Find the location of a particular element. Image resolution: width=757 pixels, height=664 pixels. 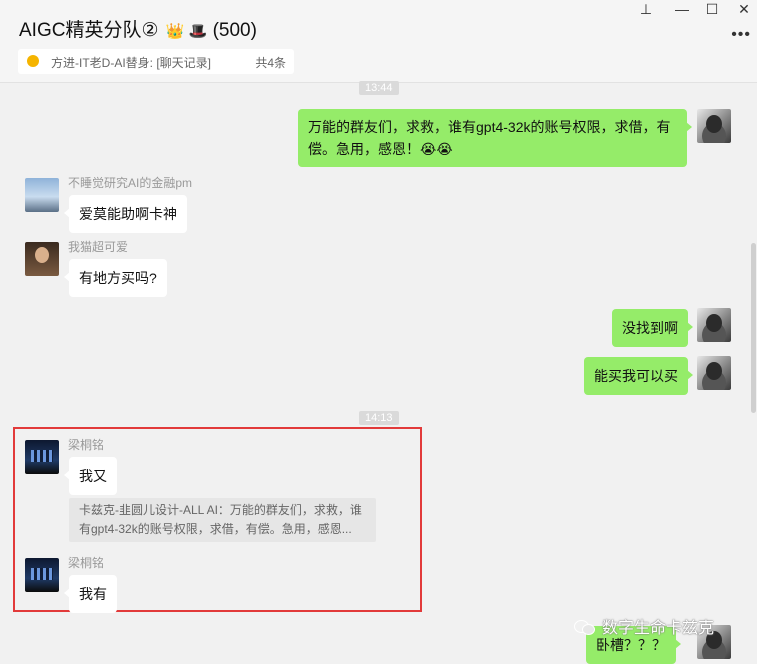

sun-icon is located at coordinates (33, 61).